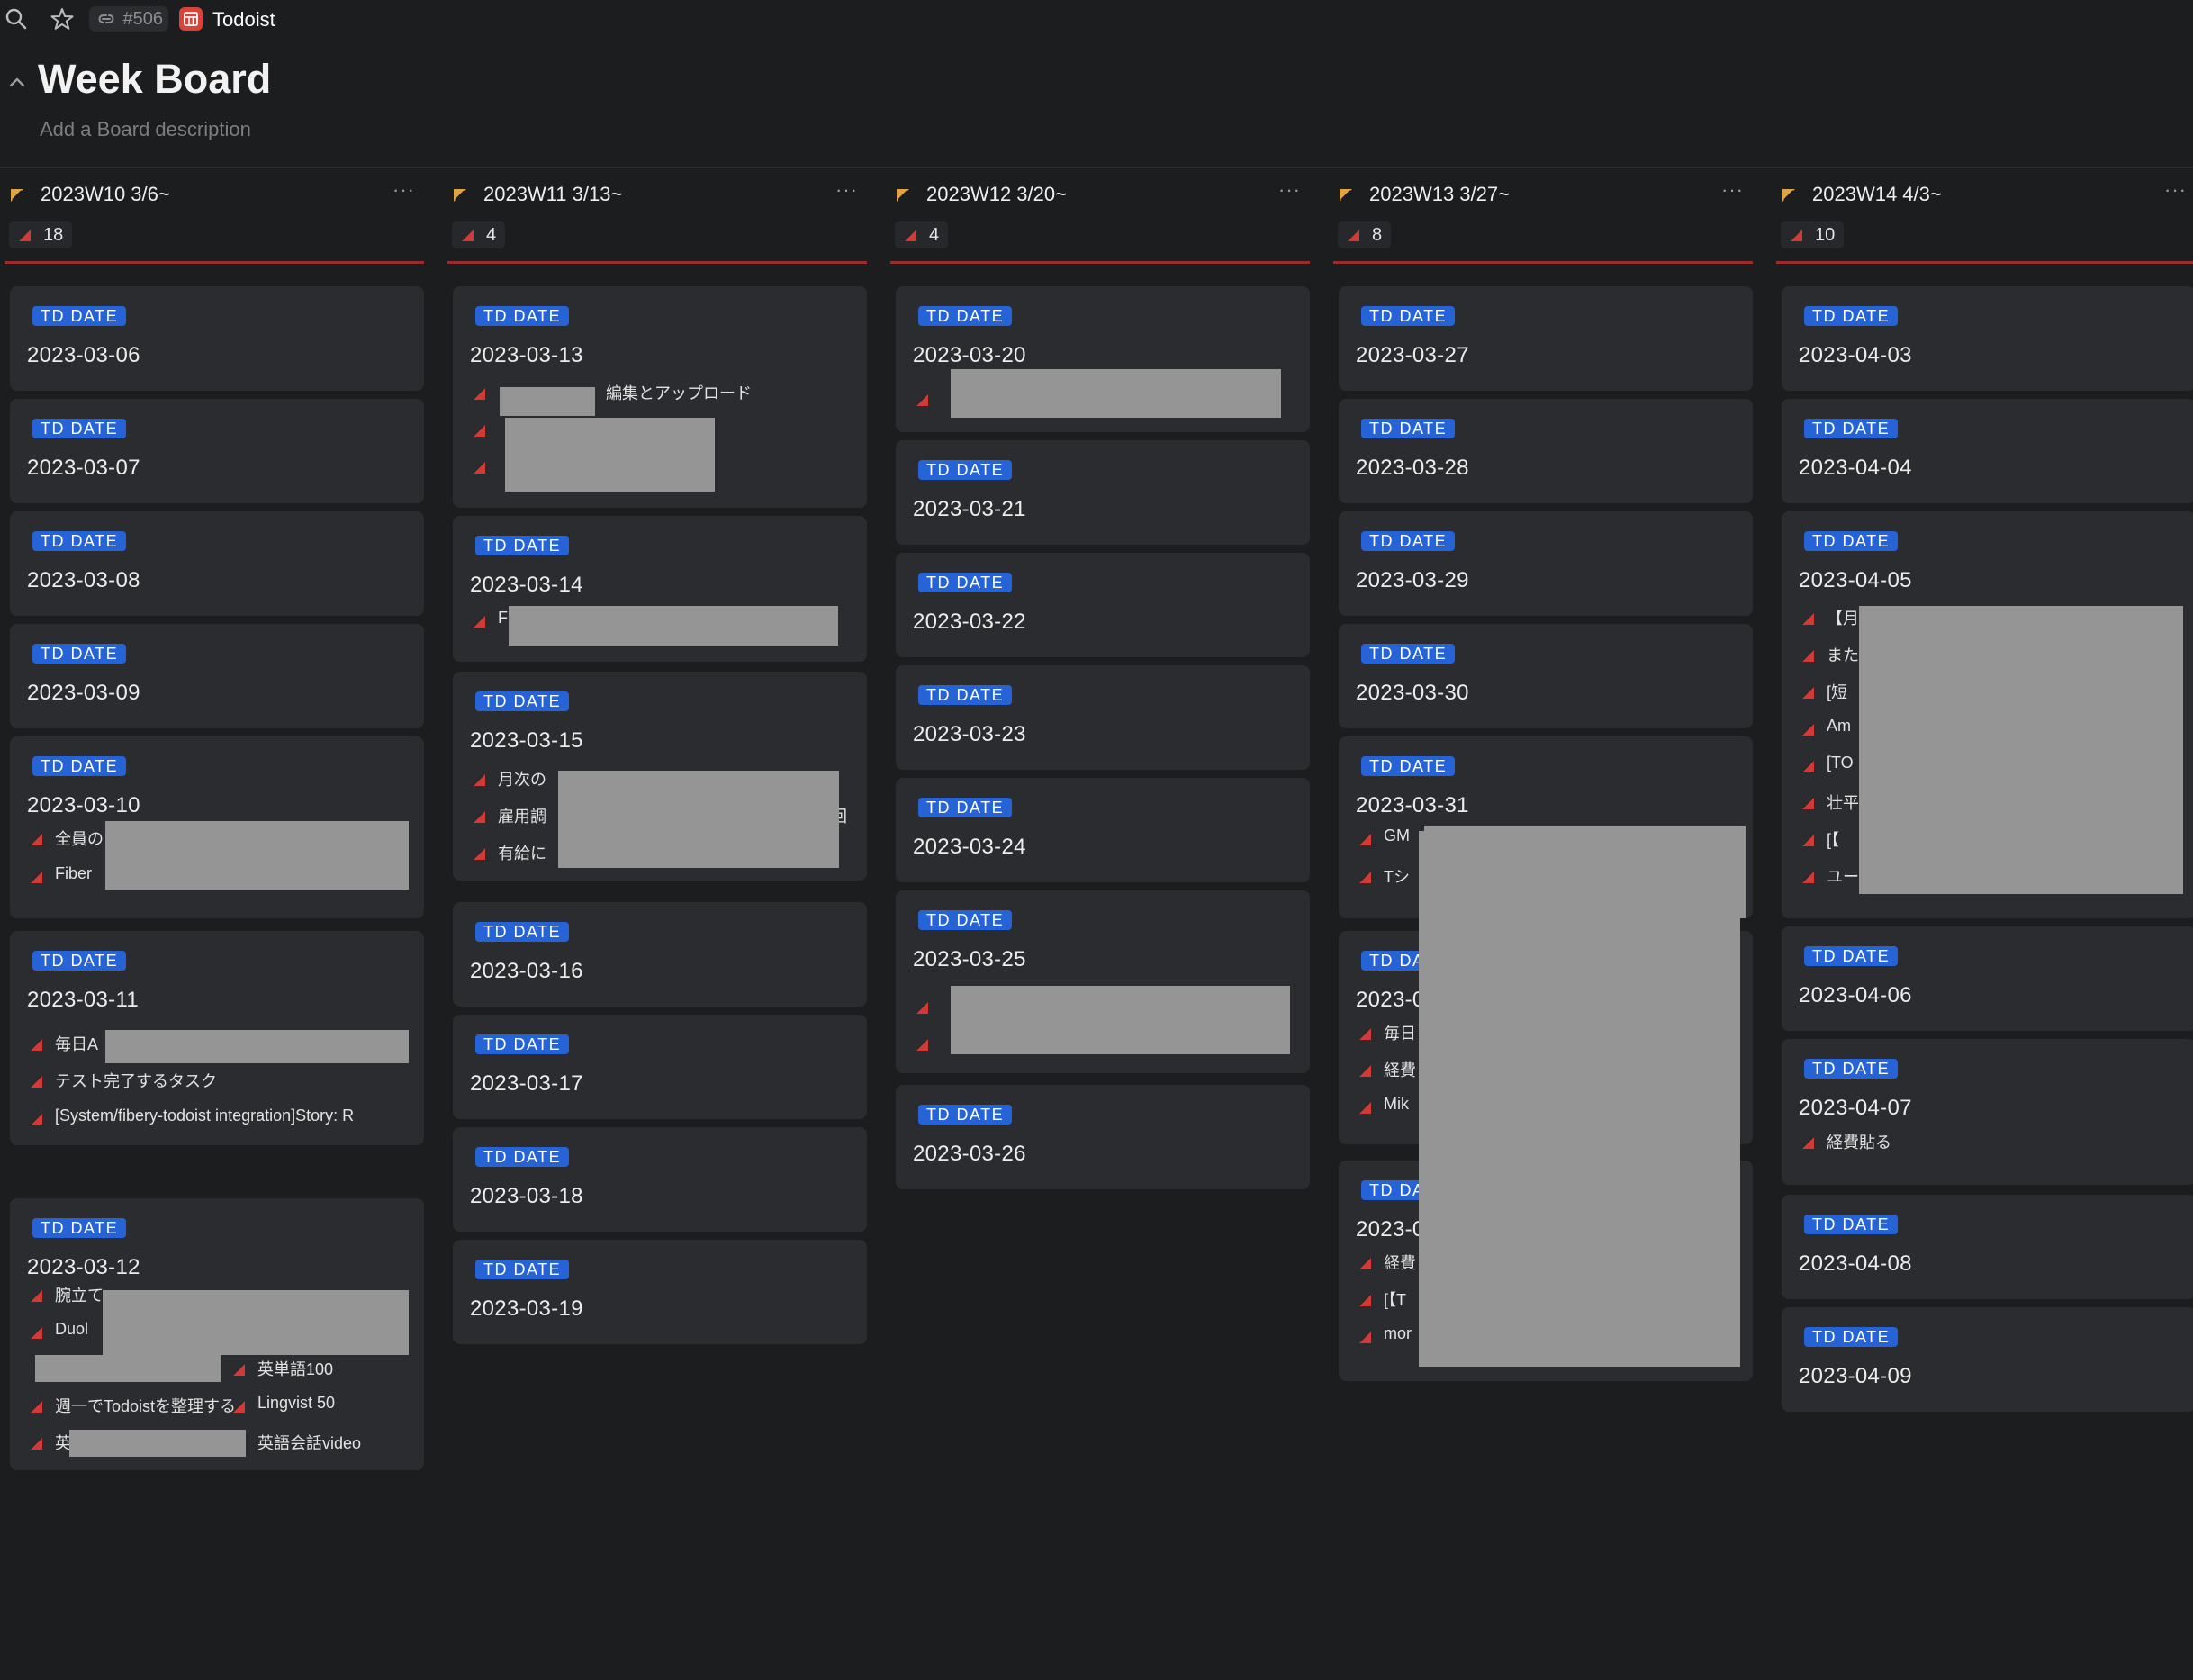 The image size is (2193, 1680). Describe the element at coordinates (526, 1309) in the screenshot. I see `card-date: 2023-03-19` at that location.